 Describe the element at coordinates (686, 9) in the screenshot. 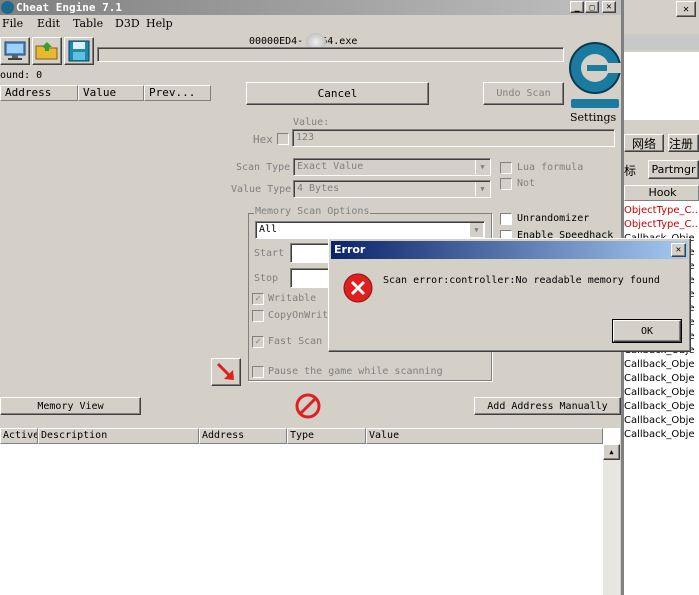

I see `bg-close-button: ✕` at that location.